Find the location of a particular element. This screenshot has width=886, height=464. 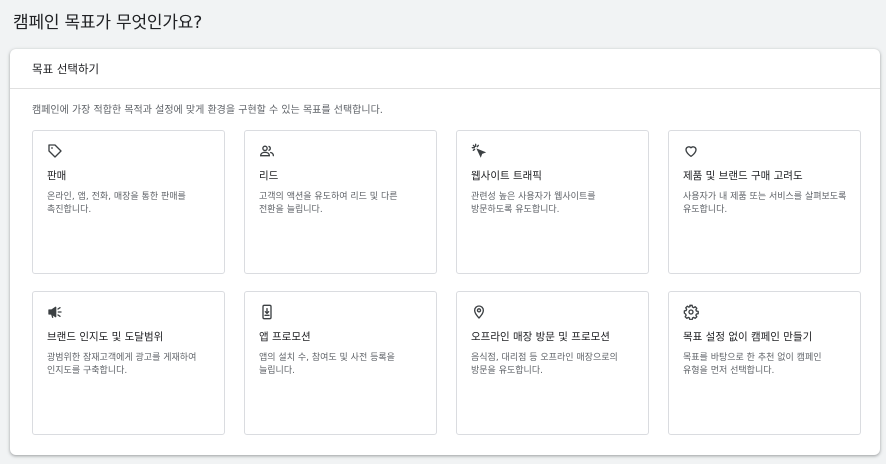

goal-description: 관련성 높은 사용자가 웹사이트를 방문하도록 유도합니다. is located at coordinates (533, 203).